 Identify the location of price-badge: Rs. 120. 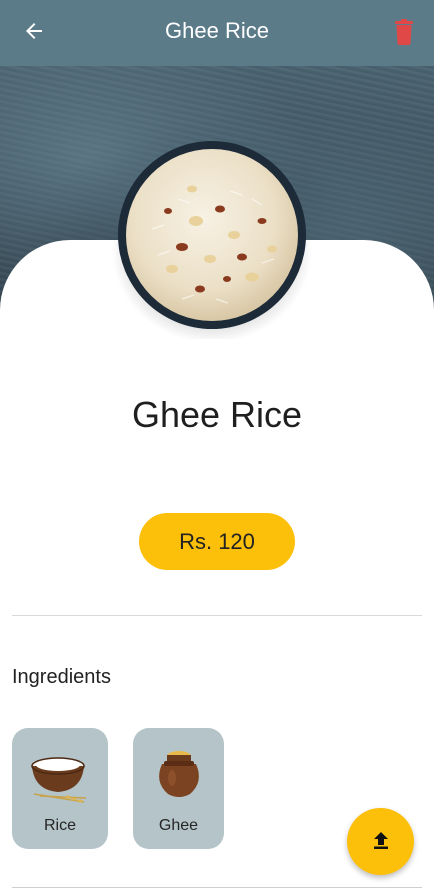
(217, 541).